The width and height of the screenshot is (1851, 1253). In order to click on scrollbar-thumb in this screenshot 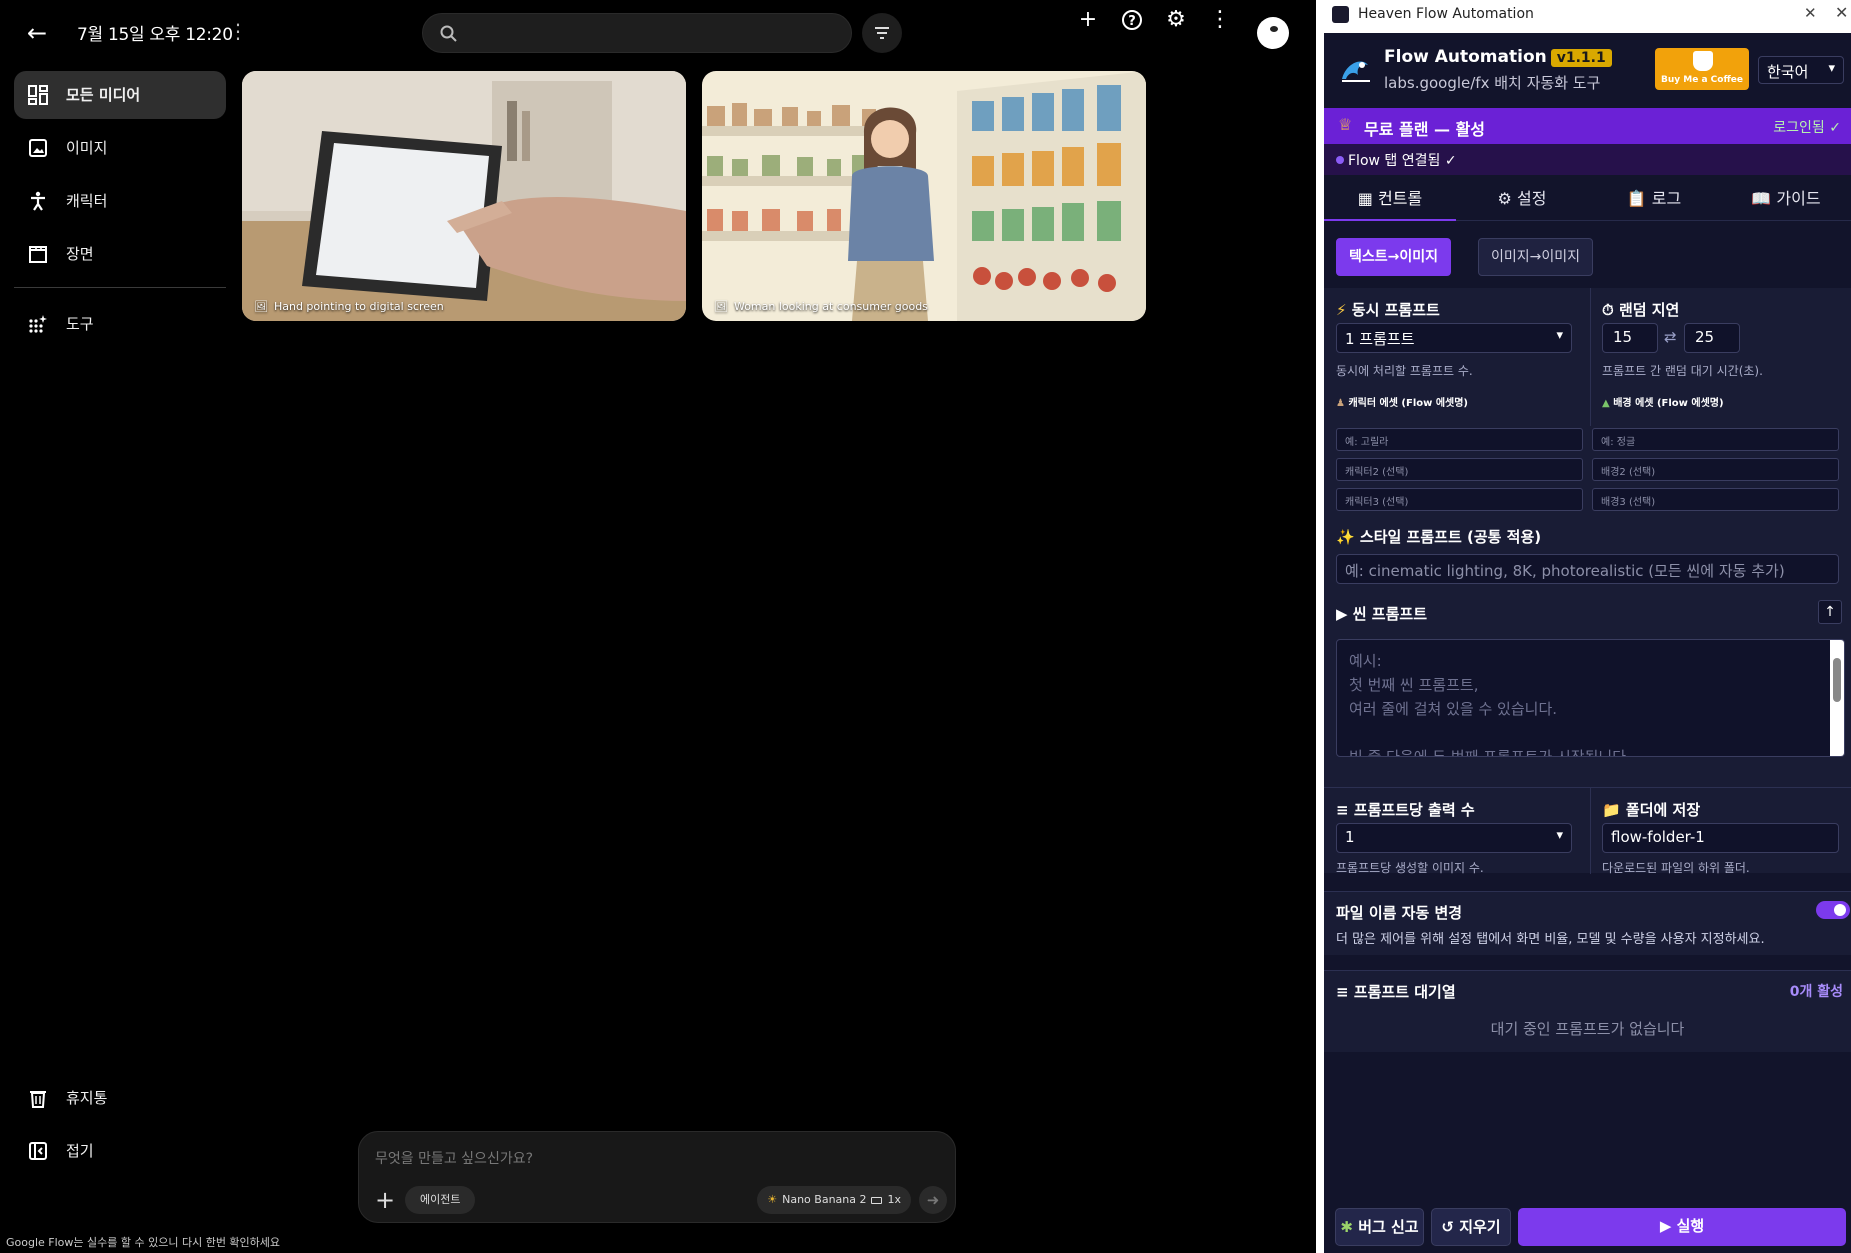, I will do `click(1837, 680)`.